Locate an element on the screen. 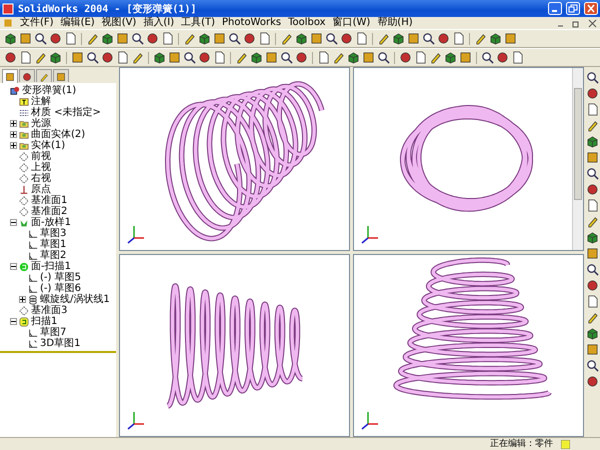  menu-item: Toolbox is located at coordinates (307, 23).